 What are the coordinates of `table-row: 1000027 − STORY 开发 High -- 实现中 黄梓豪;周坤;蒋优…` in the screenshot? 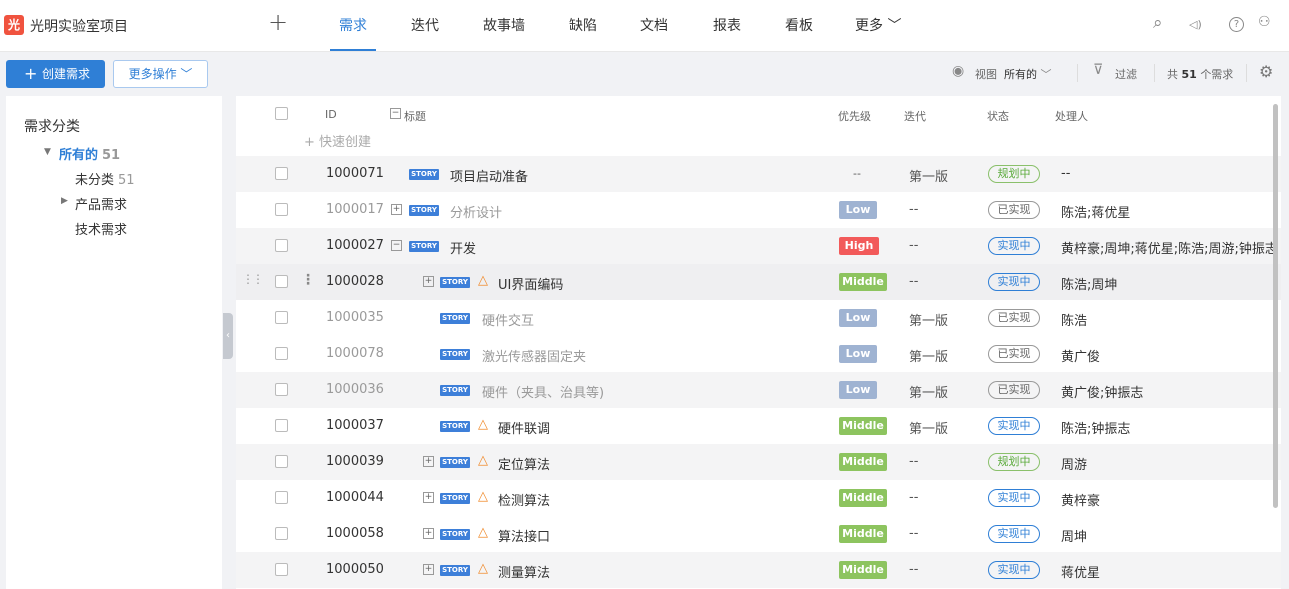 It's located at (758, 246).